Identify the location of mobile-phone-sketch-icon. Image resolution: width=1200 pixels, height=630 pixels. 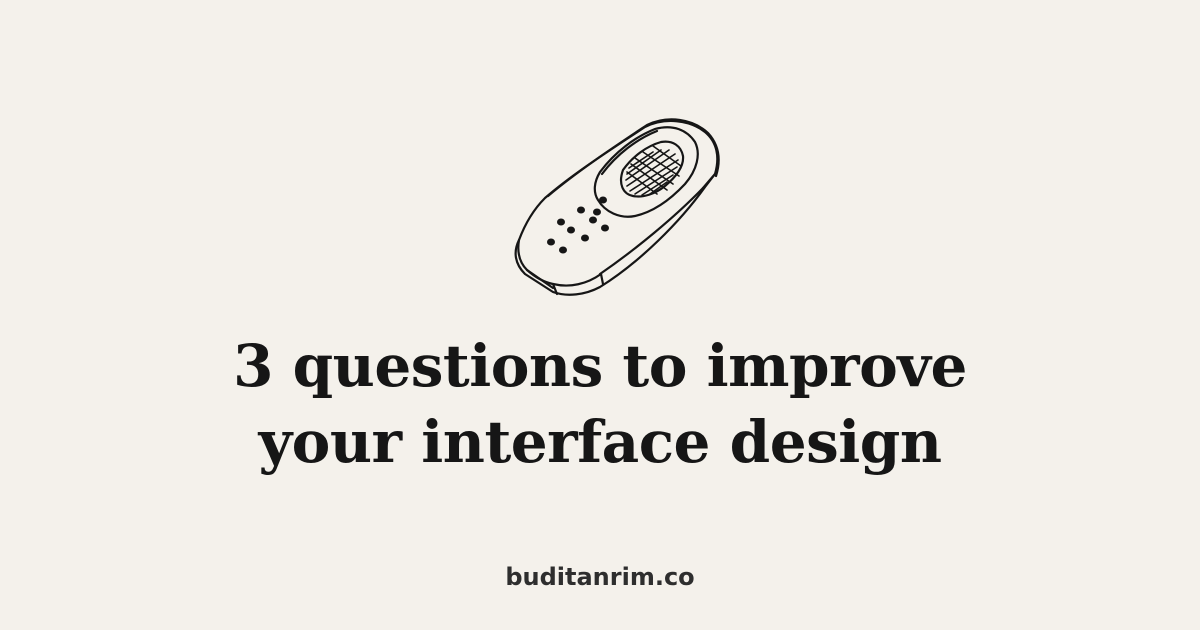
(617, 207).